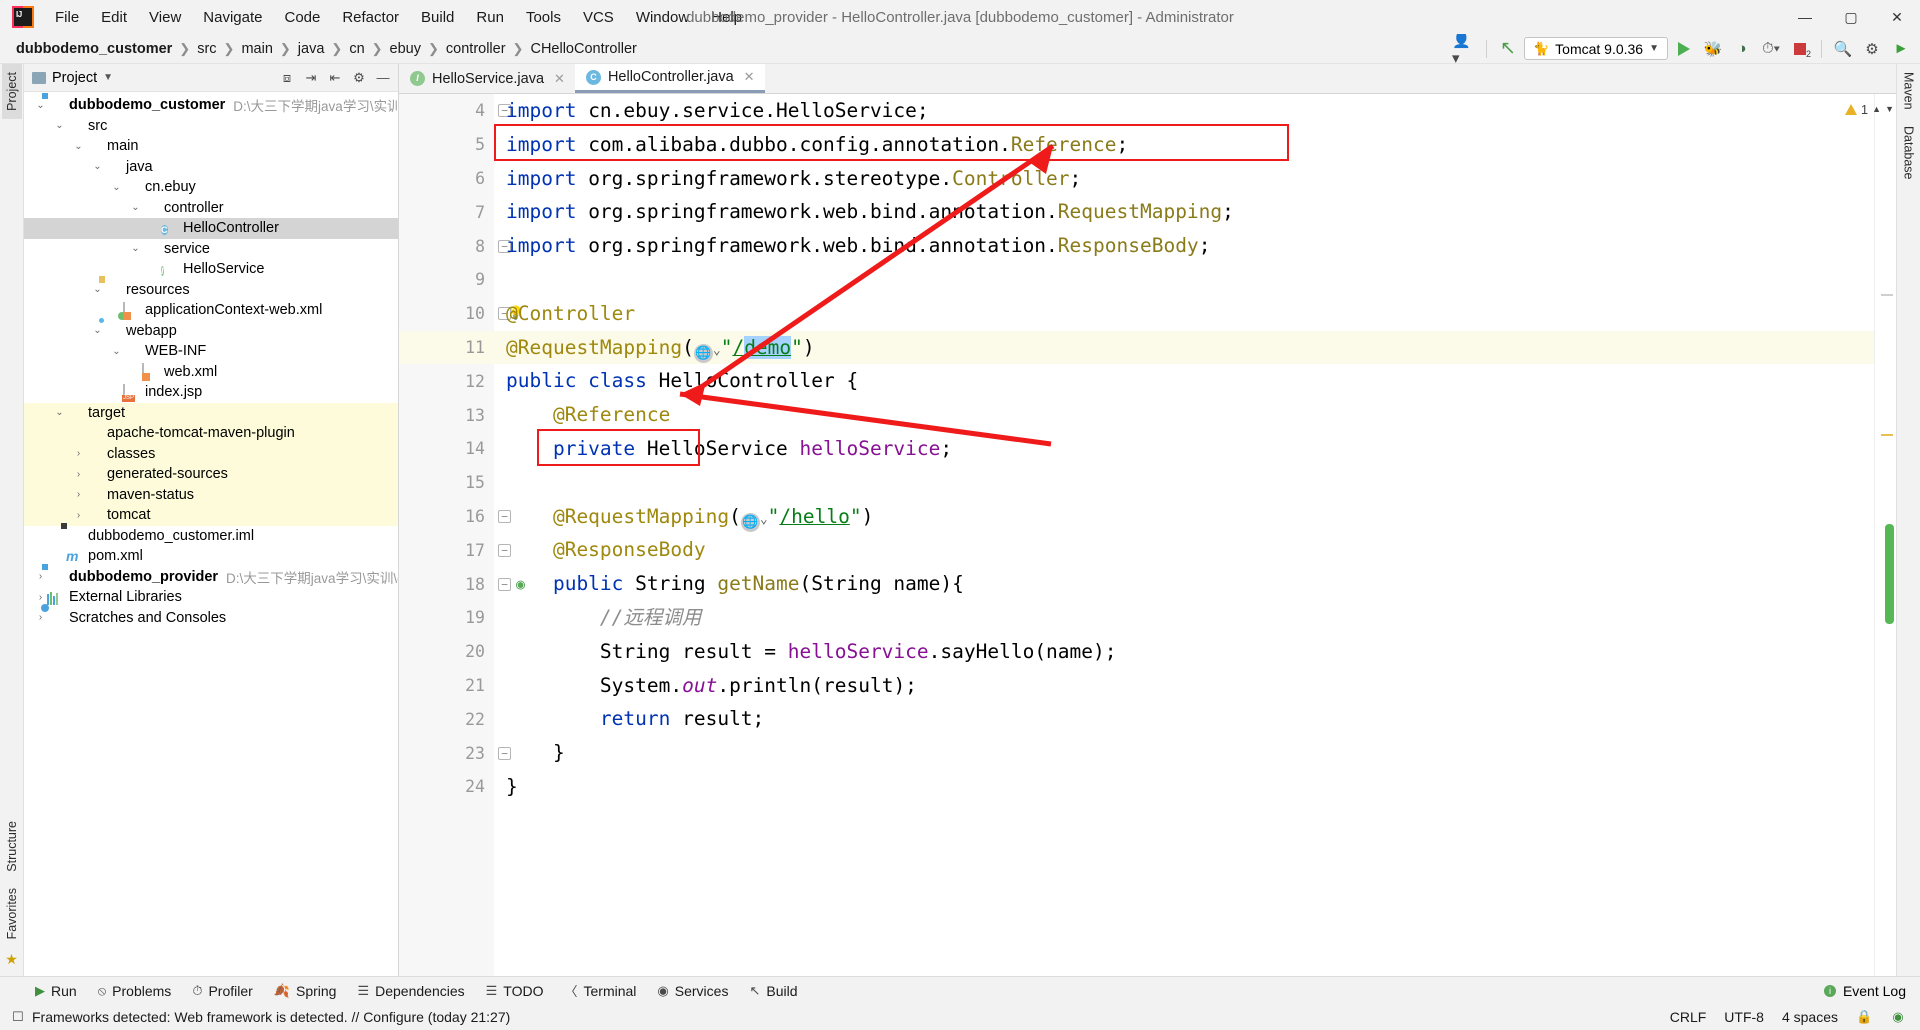 This screenshot has width=1920, height=1030. Describe the element at coordinates (11, 91) in the screenshot. I see `stripe-button-project: Project` at that location.